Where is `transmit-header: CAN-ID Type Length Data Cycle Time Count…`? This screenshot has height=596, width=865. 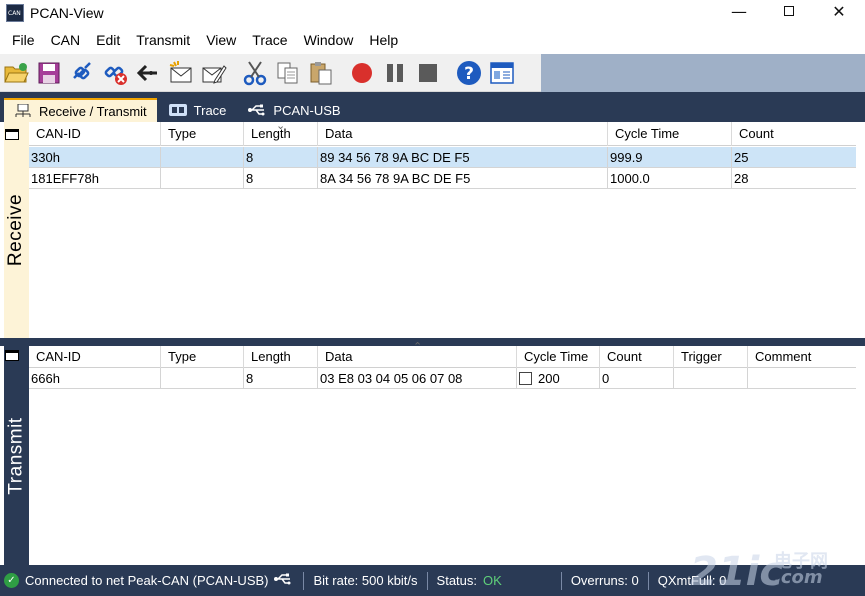
transmit-header: CAN-ID Type Length Data Cycle Time Count… is located at coordinates (442, 354).